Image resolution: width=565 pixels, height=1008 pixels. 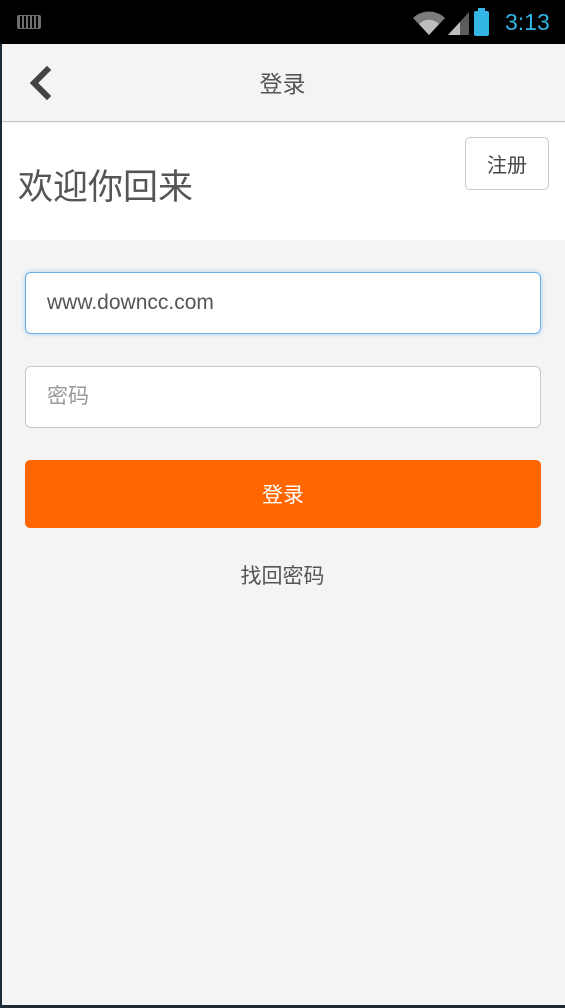 I want to click on username-input, so click(x=283, y=303).